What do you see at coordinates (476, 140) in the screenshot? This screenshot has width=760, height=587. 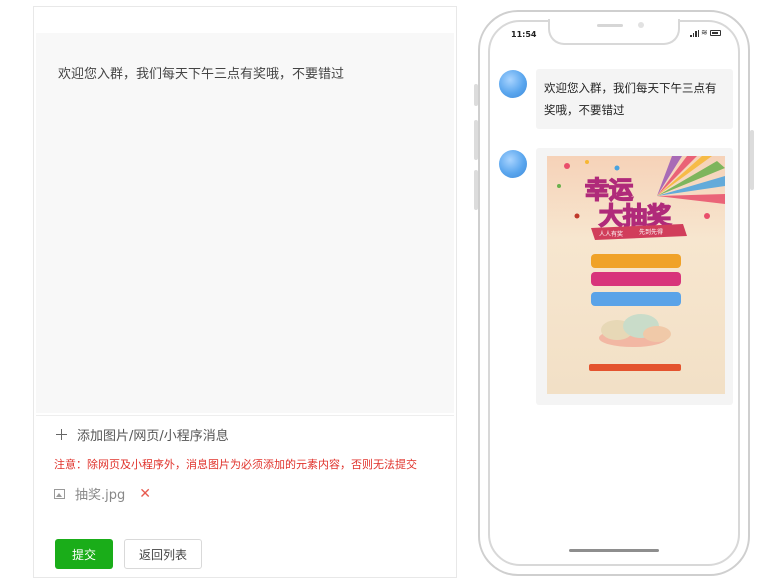 I see `phone-volume-up` at bounding box center [476, 140].